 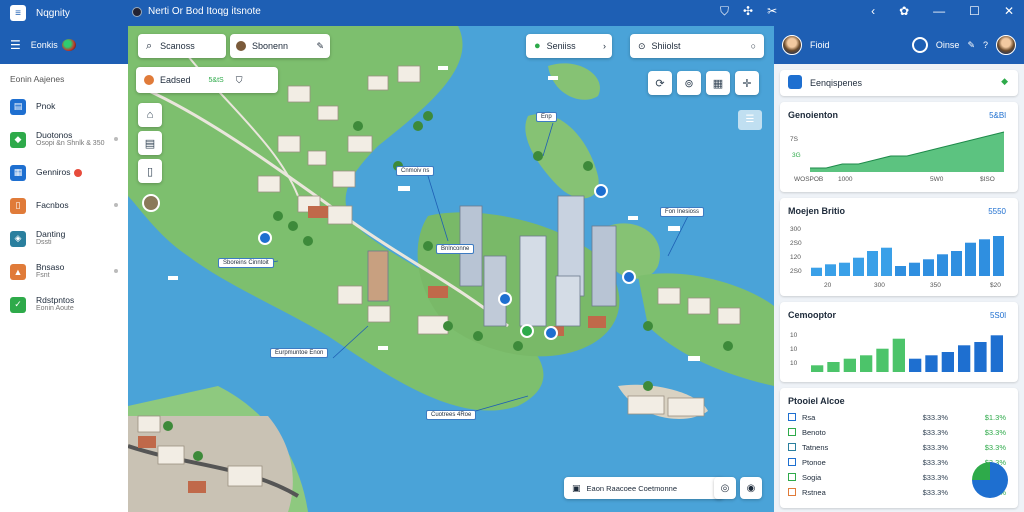 I want to click on maximize-icon: ☐, so click(x=974, y=11).